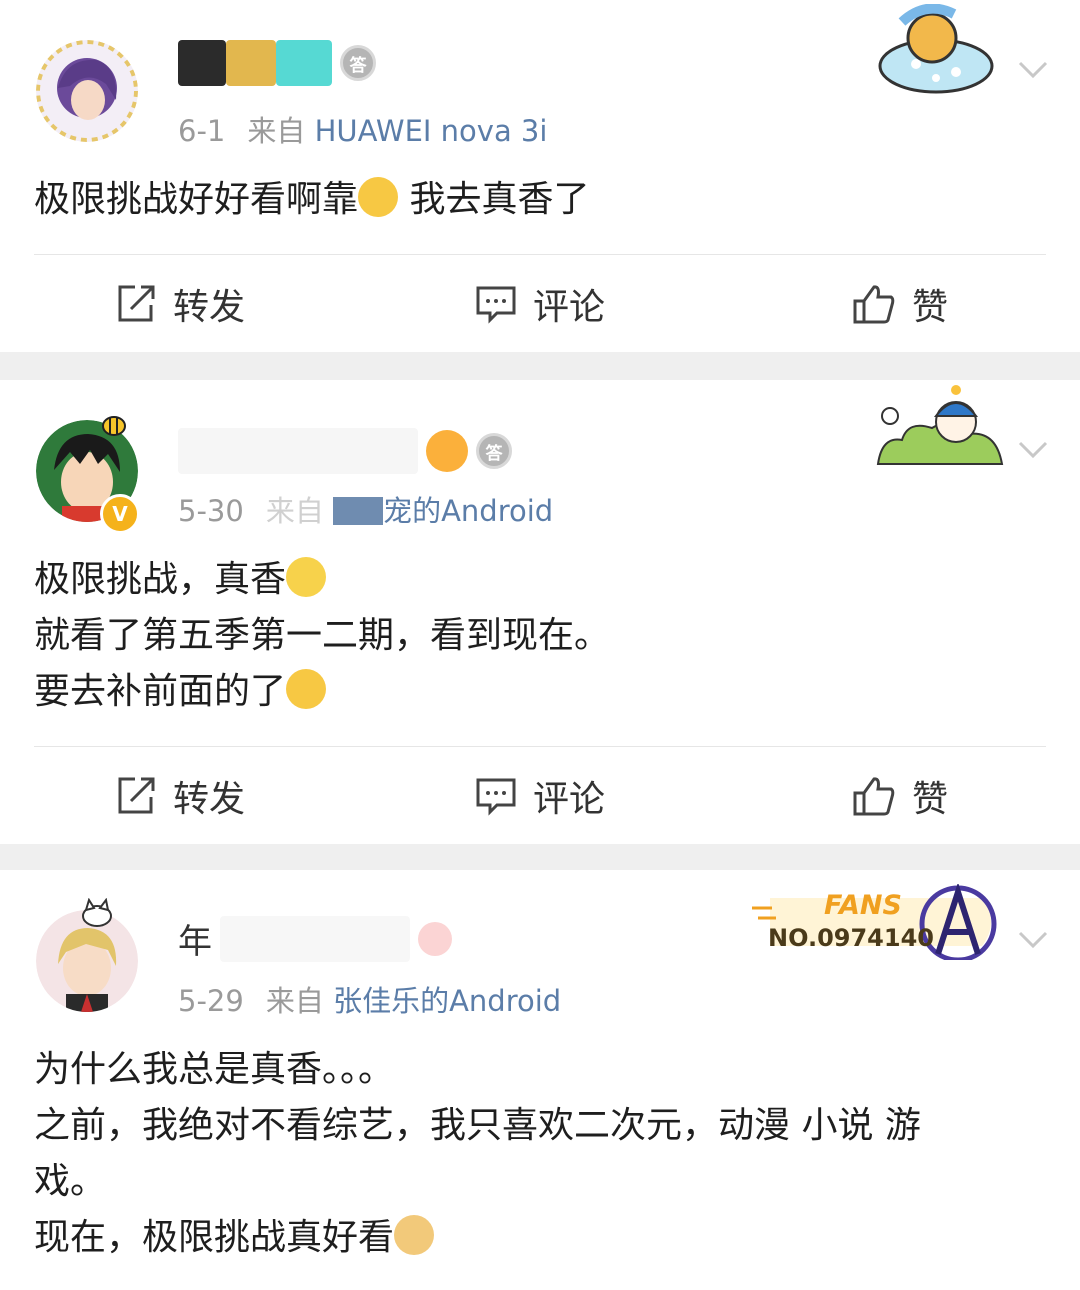 This screenshot has height=1290, width=1080. What do you see at coordinates (70, 1181) in the screenshot?
I see `post-text-line: 戏。` at bounding box center [70, 1181].